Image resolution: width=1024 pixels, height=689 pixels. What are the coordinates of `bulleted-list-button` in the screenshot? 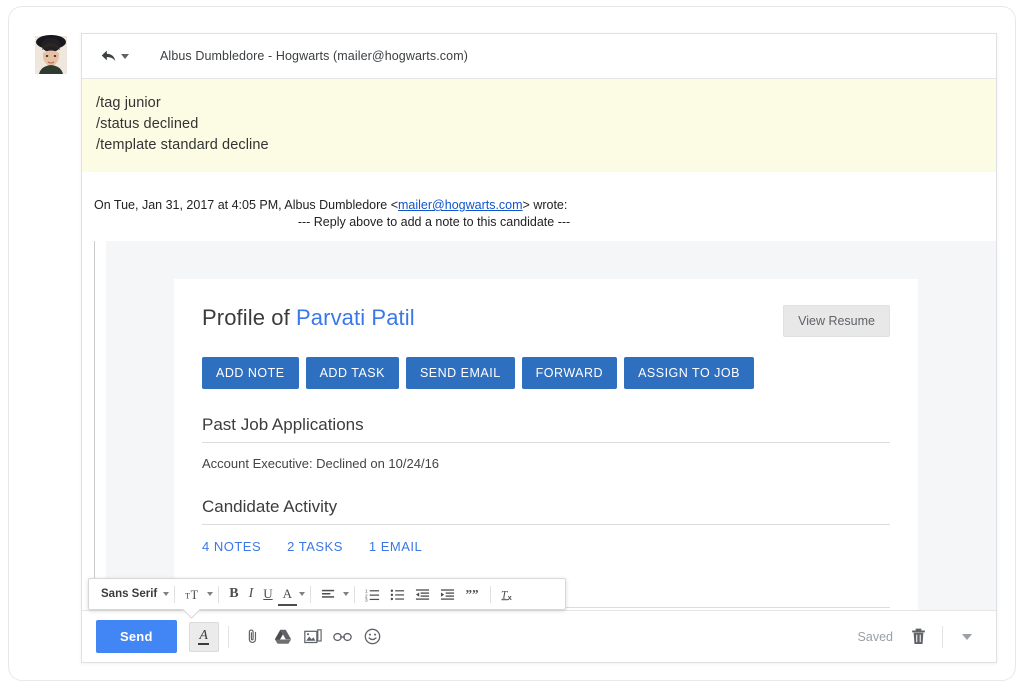 It's located at (397, 594).